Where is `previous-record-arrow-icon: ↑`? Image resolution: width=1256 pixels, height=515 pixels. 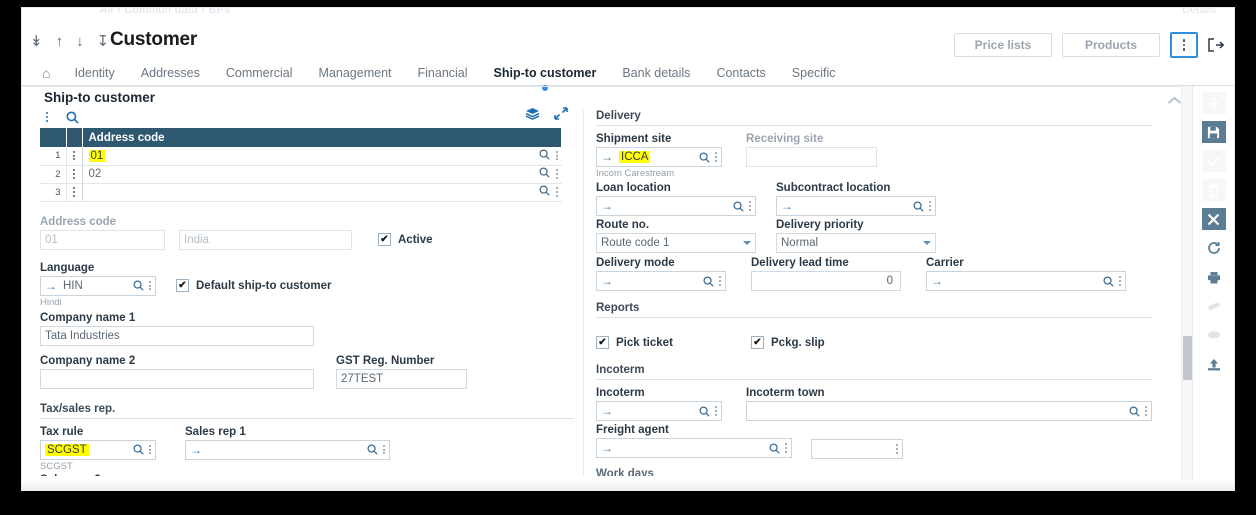 previous-record-arrow-icon: ↑ is located at coordinates (60, 41).